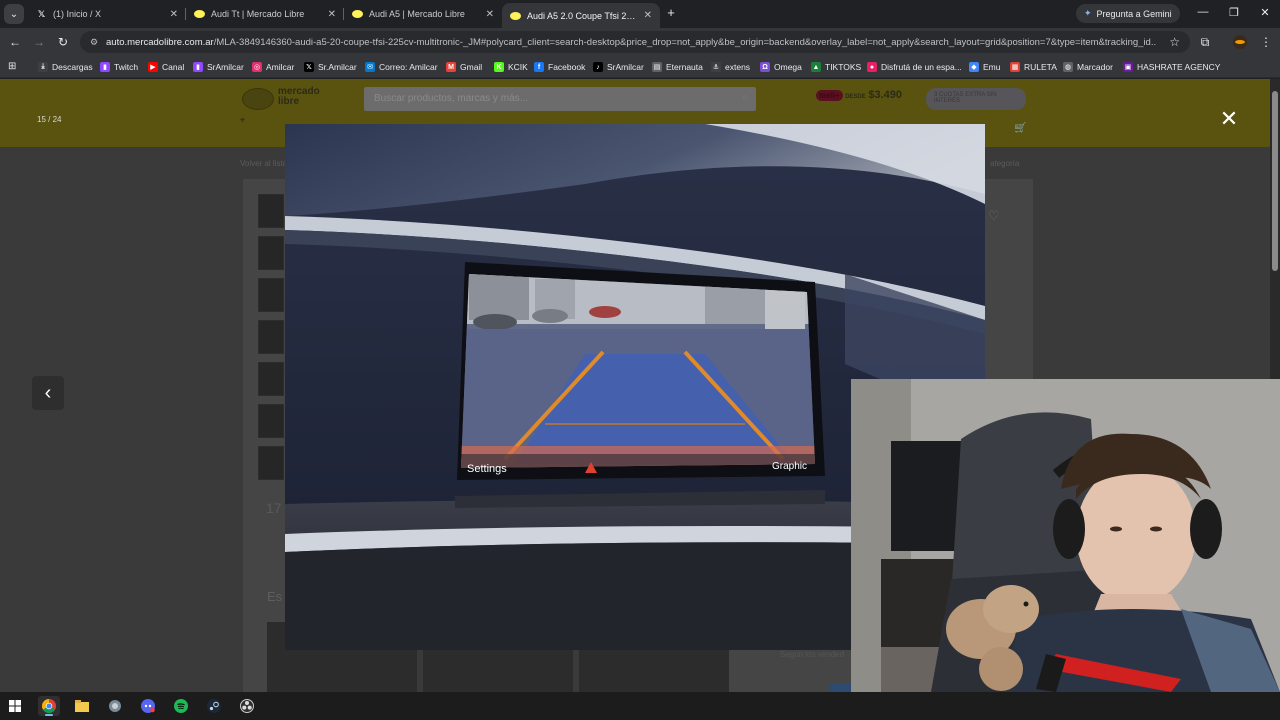  Describe the element at coordinates (640, 706) in the screenshot. I see `windows-taskbar` at that location.